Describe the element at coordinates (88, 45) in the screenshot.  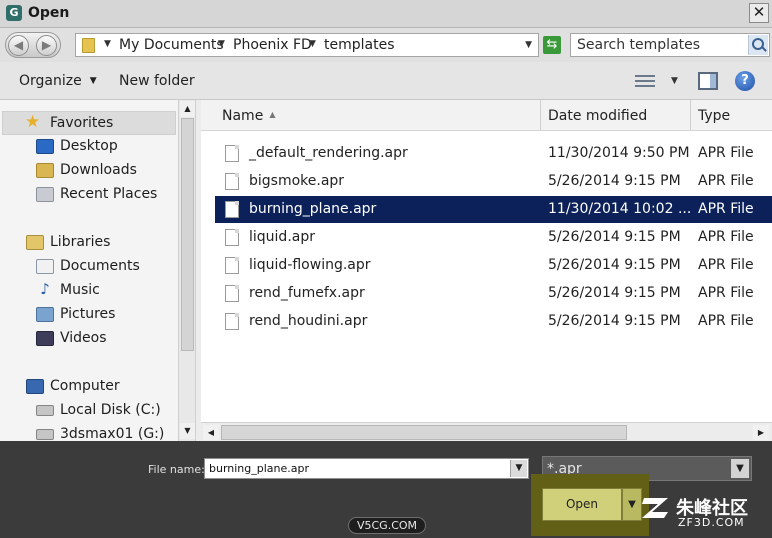
I see `folder-icon` at that location.